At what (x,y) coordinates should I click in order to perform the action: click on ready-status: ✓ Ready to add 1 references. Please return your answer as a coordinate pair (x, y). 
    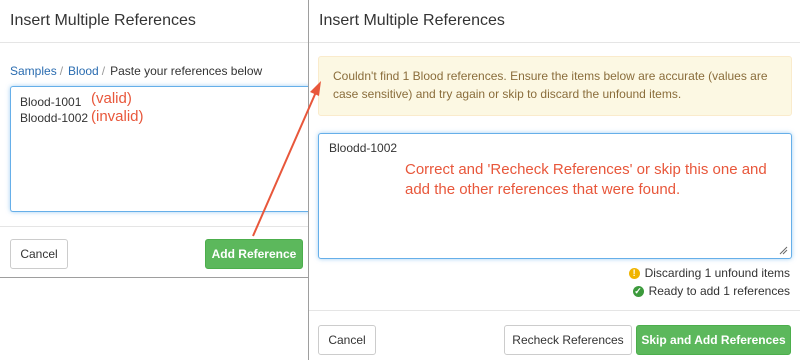
    Looking at the image, I should click on (711, 291).